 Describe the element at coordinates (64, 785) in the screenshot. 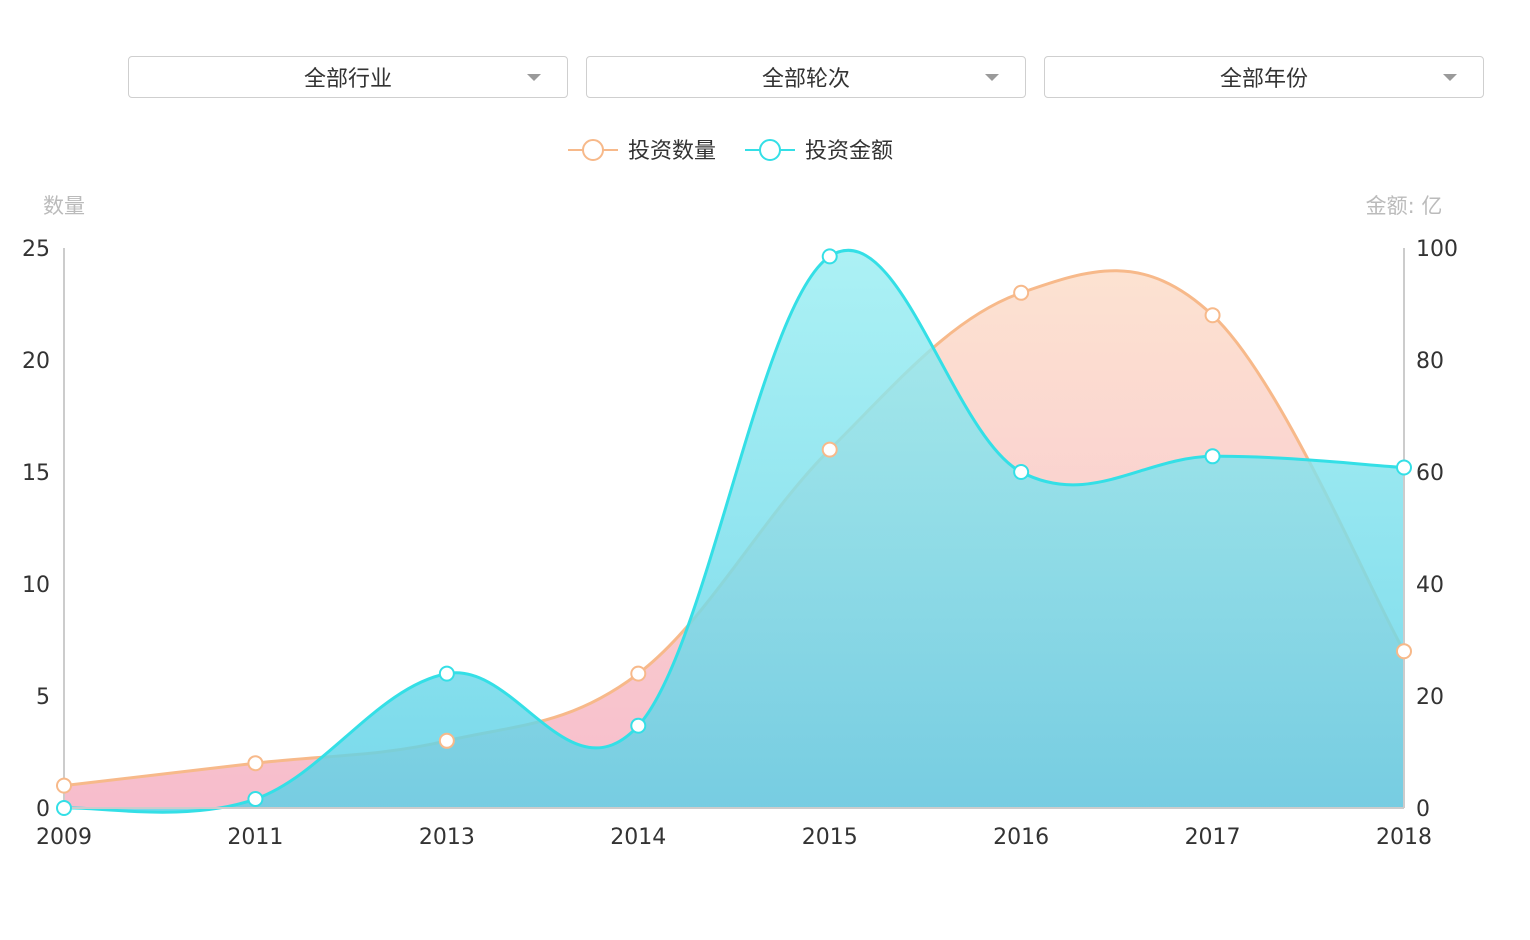

I see `point-count-2009` at that location.